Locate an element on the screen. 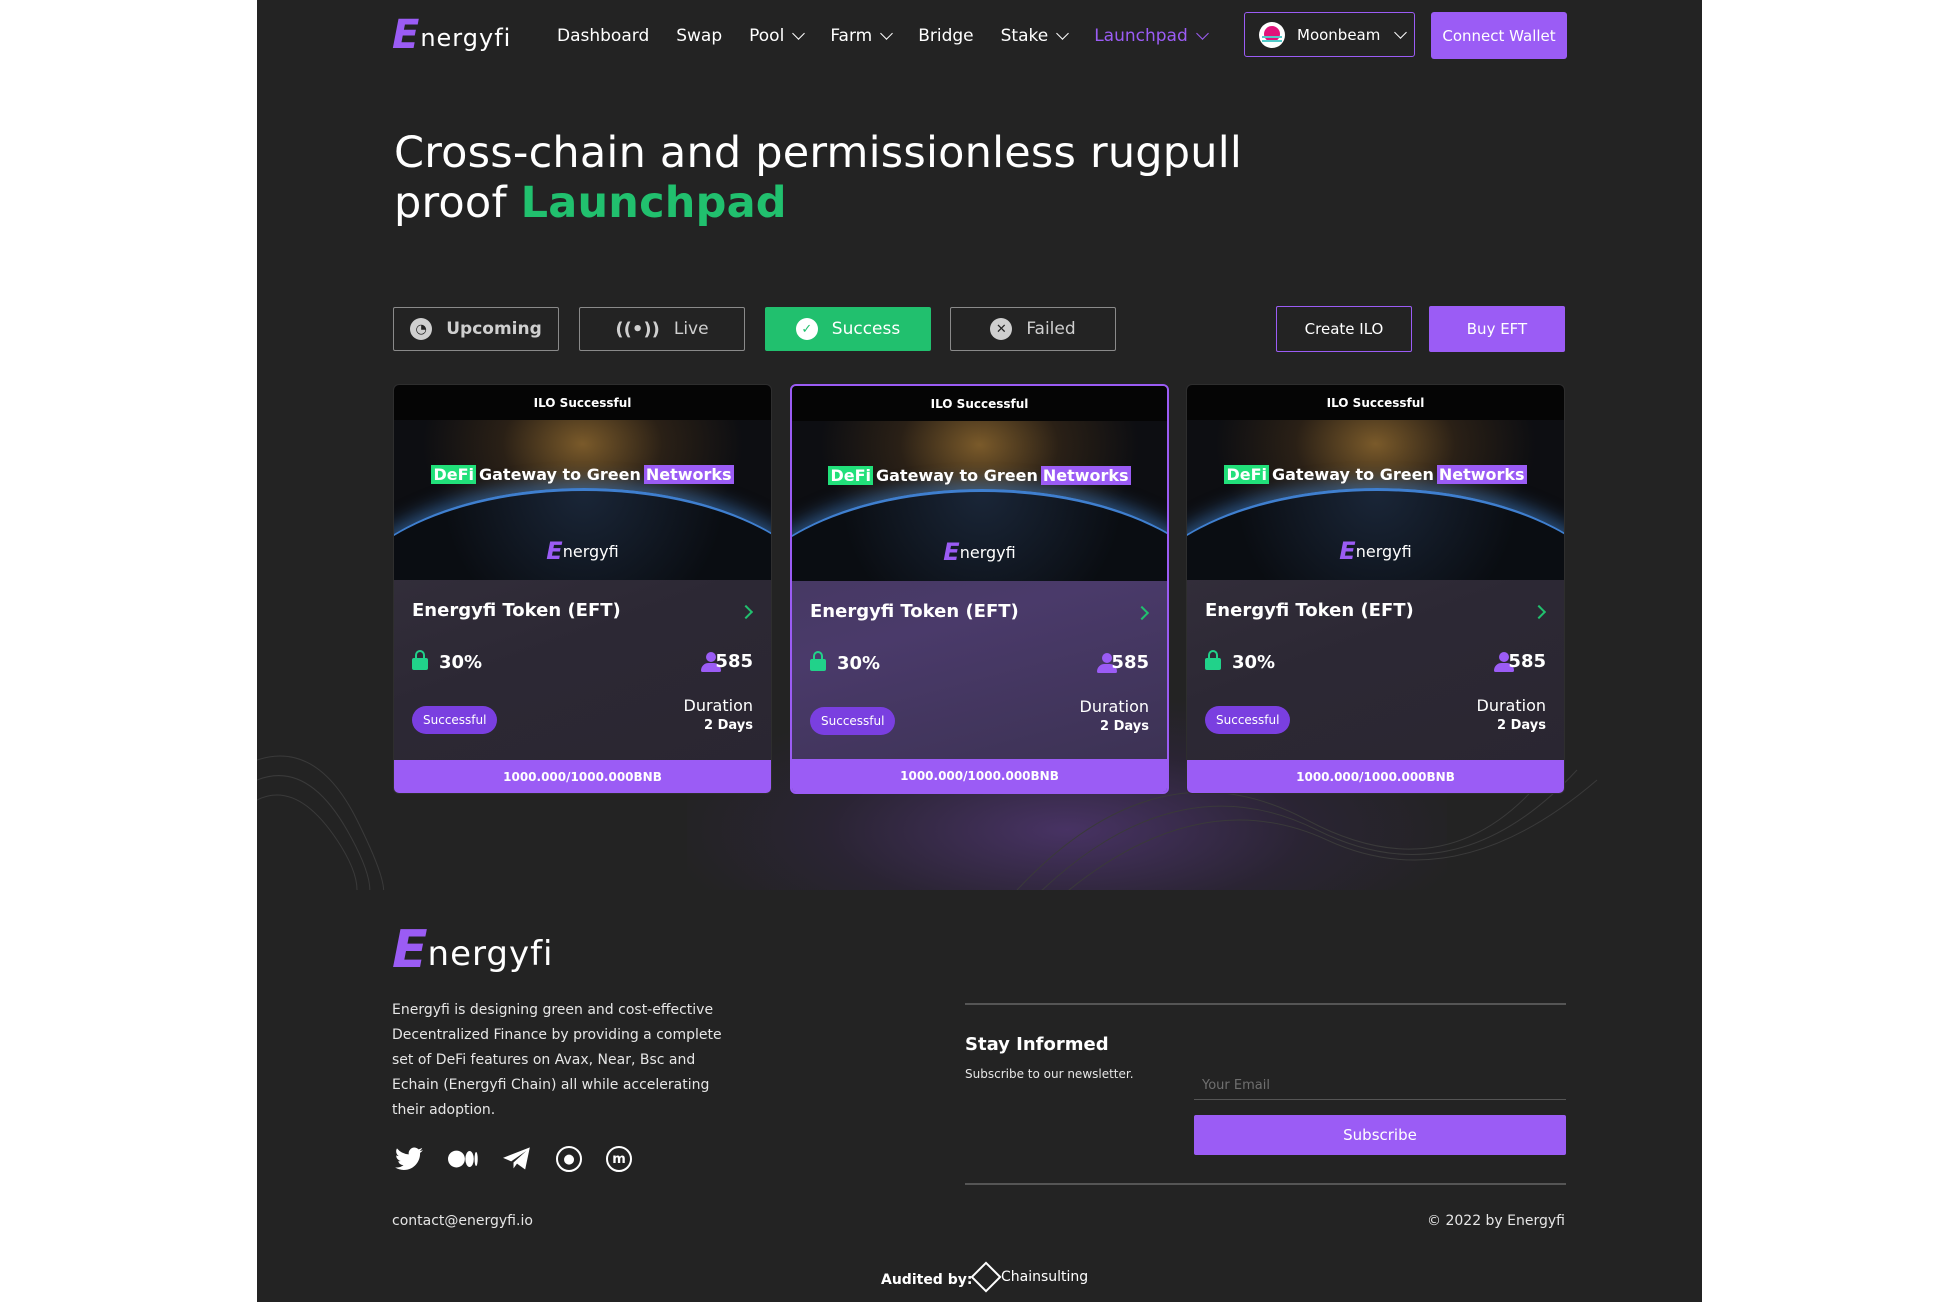 This screenshot has width=1953, height=1302. create-ilo-button: Create ILO is located at coordinates (1344, 329).